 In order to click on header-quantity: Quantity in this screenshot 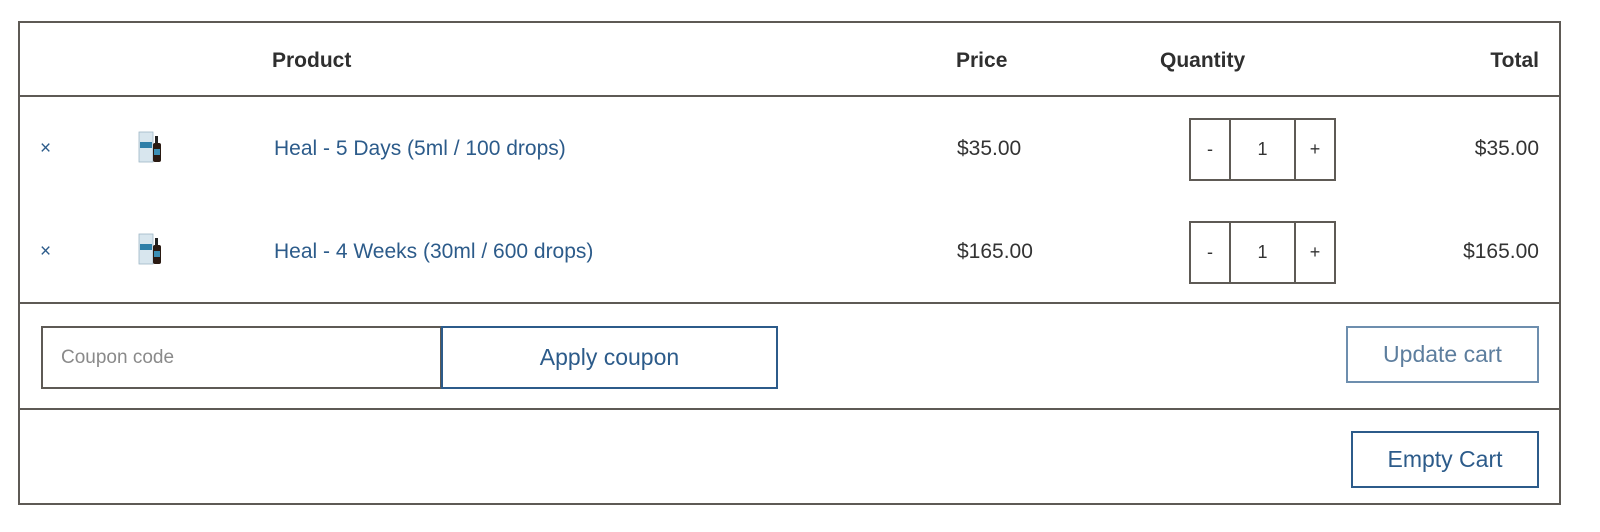, I will do `click(1203, 60)`.